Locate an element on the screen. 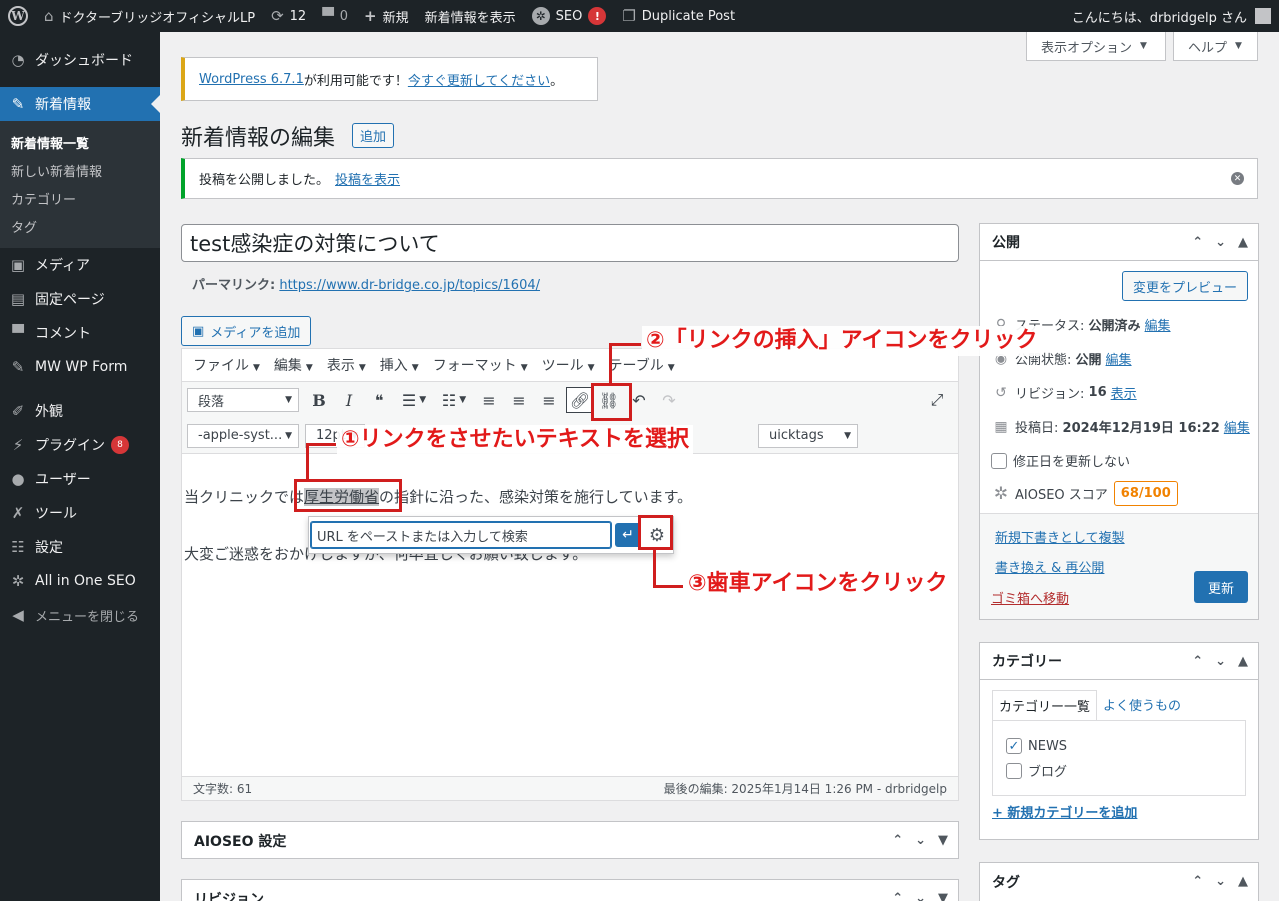 The image size is (1279, 901). duplicate-post-menu: ❐ Duplicate Post is located at coordinates (678, 16).